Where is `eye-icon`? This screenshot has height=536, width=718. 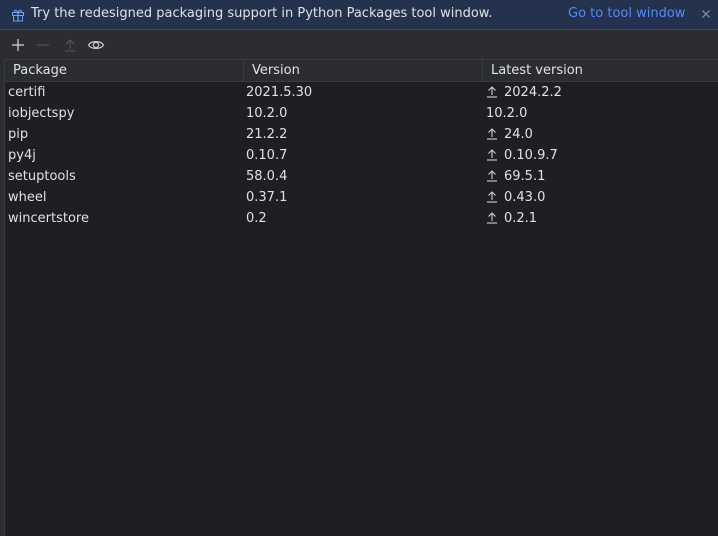 eye-icon is located at coordinates (96, 45).